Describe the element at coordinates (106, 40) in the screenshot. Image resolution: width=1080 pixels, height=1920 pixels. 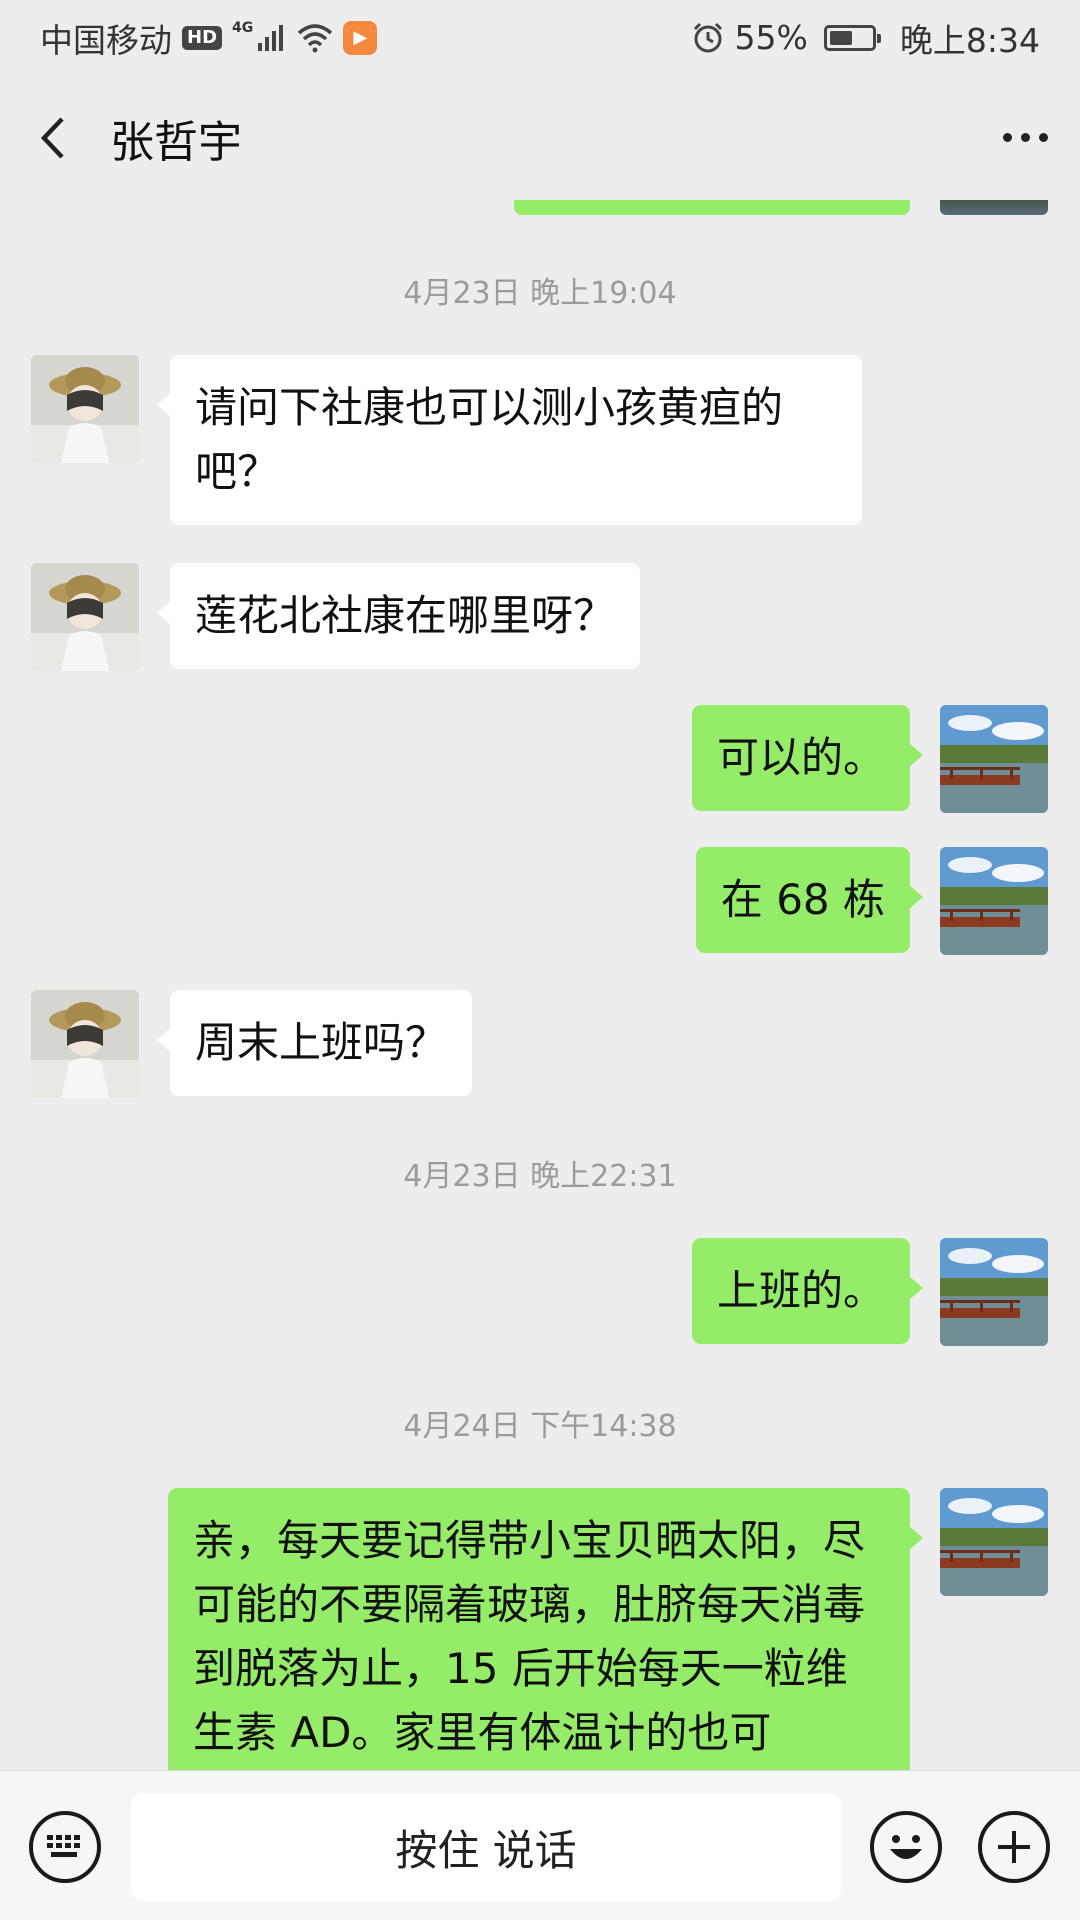
I see `carrier-label: 中国移动` at that location.